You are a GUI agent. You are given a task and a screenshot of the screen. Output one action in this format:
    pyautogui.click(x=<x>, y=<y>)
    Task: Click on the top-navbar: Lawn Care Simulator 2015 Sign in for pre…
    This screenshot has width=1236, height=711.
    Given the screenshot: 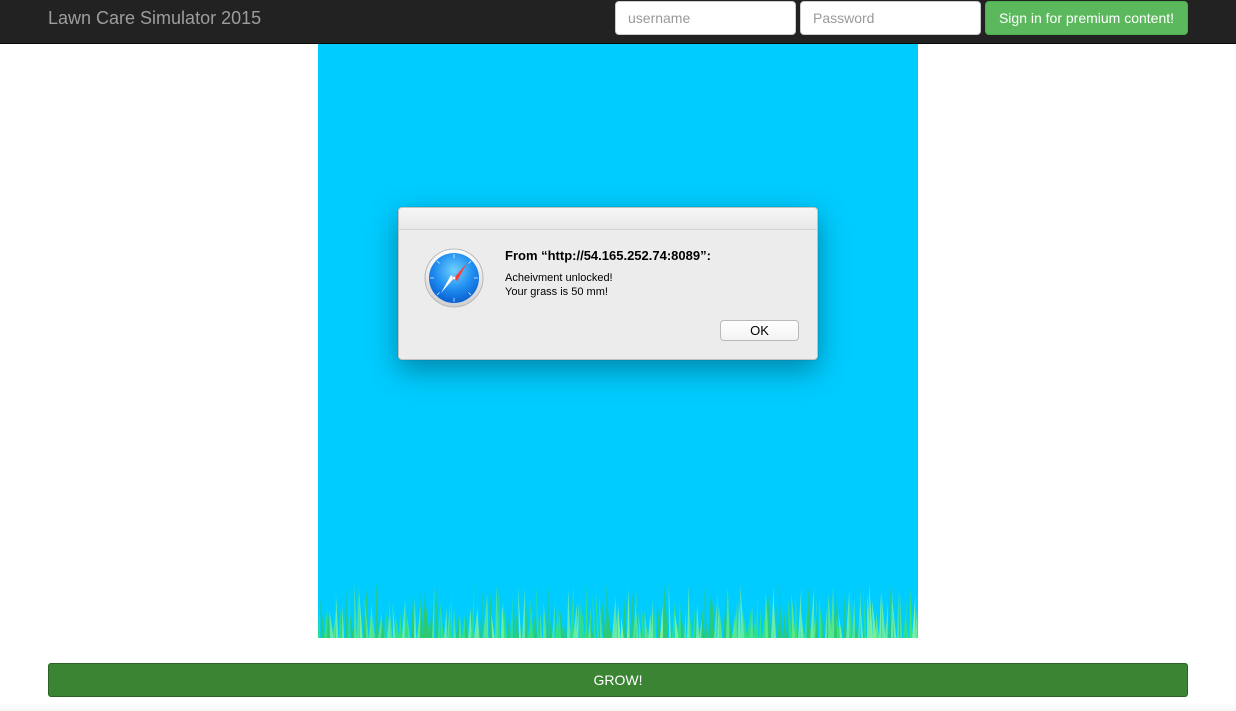 What is the action you would take?
    pyautogui.click(x=618, y=22)
    